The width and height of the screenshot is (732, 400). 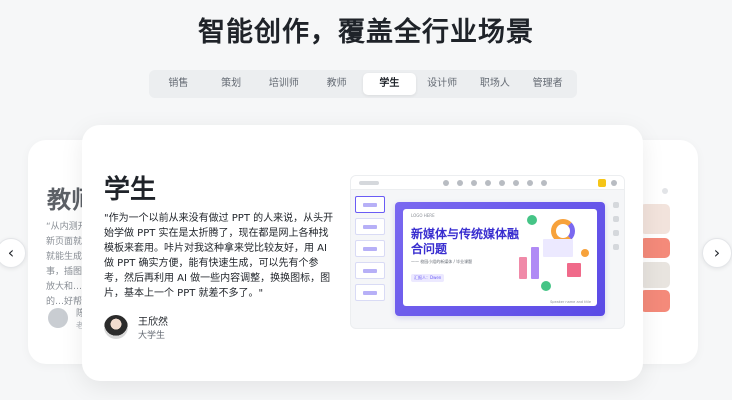 What do you see at coordinates (13, 253) in the screenshot?
I see `chevron-left-icon: ‹` at bounding box center [13, 253].